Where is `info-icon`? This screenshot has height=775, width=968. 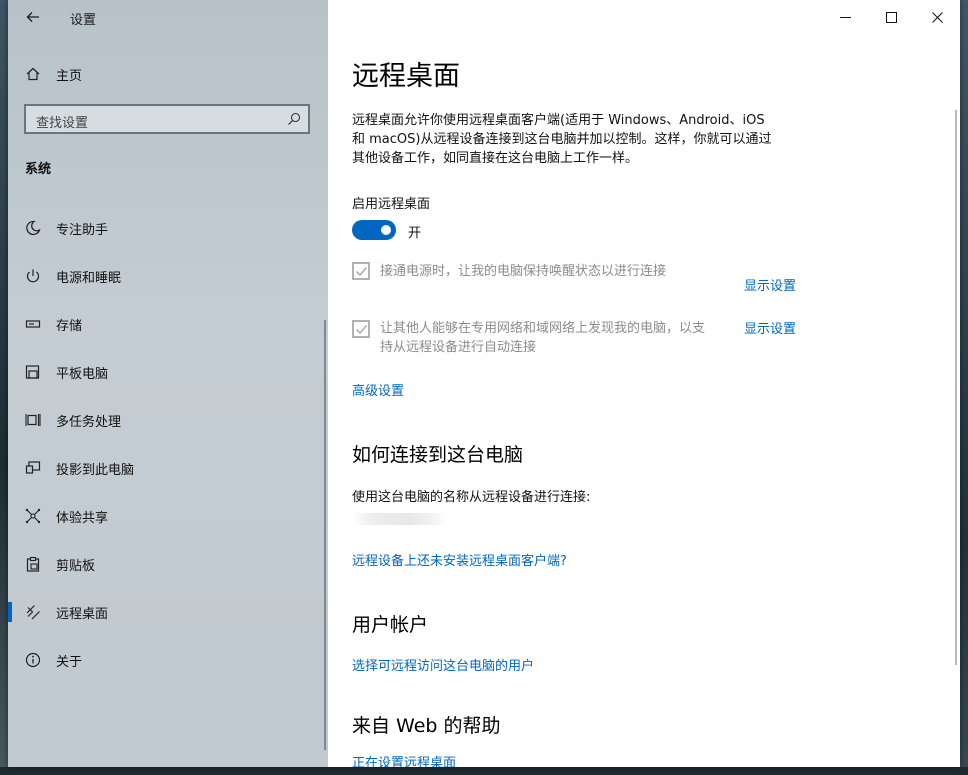
info-icon is located at coordinates (33, 660).